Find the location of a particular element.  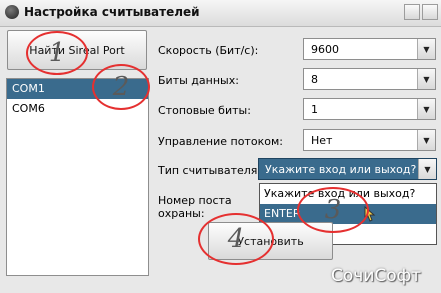

data-bits-select: 8 ▼ is located at coordinates (369, 79).